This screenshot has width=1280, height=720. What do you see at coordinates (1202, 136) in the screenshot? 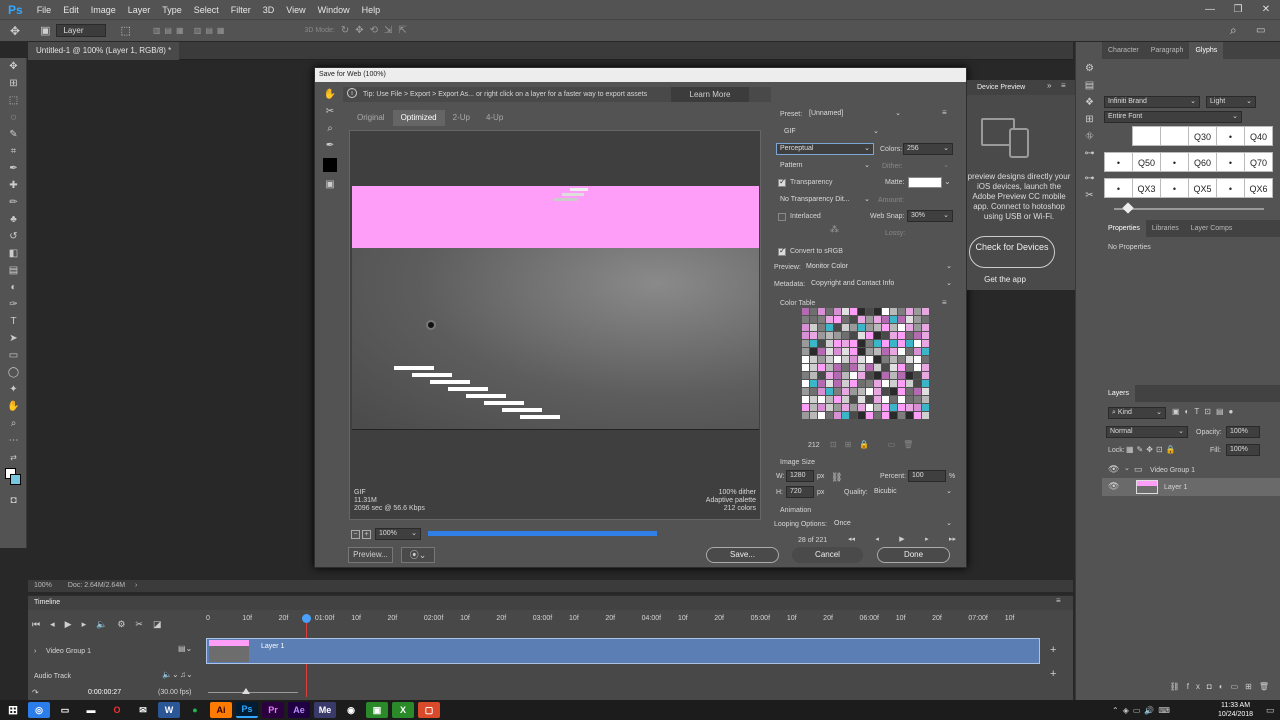
I see `glyph-cell: Q30` at bounding box center [1202, 136].